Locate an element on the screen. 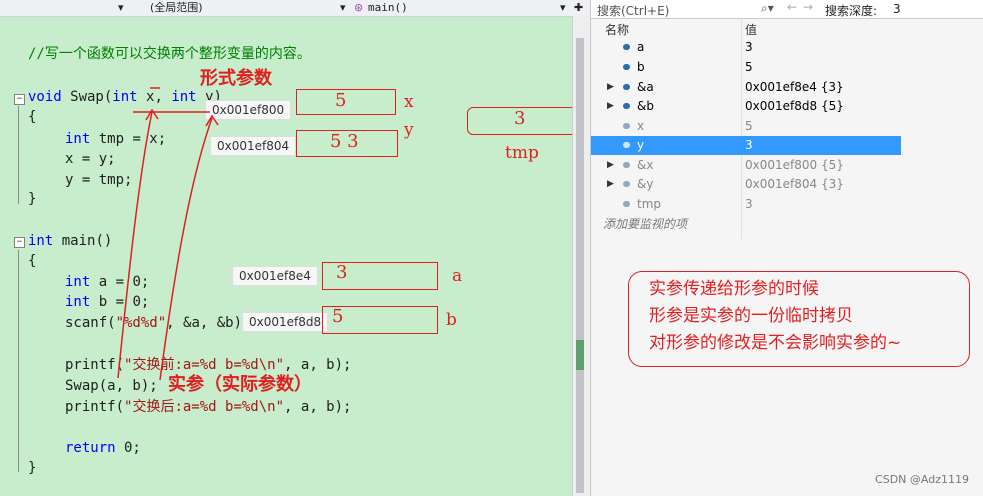 The image size is (983, 496). note-line: 实参传递给形参的时候 is located at coordinates (734, 289).